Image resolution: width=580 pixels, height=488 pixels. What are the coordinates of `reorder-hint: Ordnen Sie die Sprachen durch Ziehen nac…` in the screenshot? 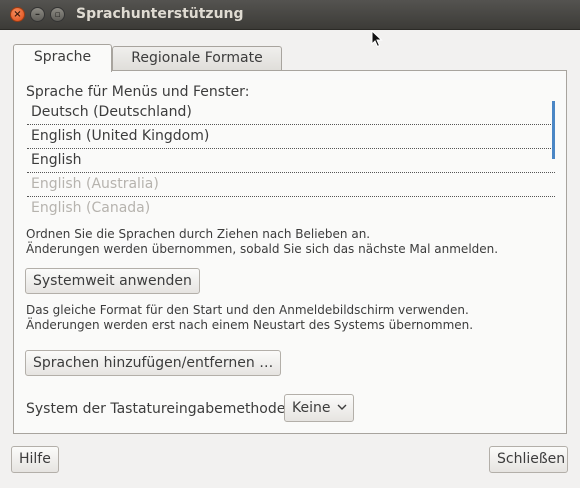 It's located at (198, 234).